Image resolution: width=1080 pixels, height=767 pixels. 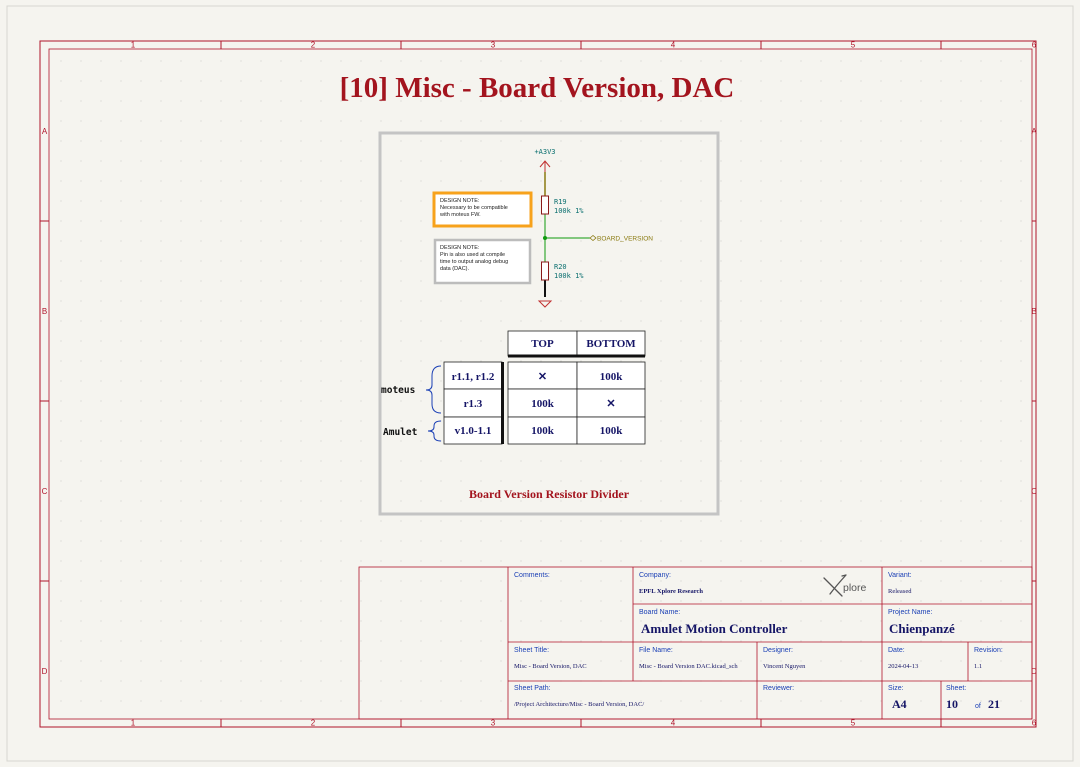 I want to click on board-name-label: Board Name:, so click(x=659, y=612).